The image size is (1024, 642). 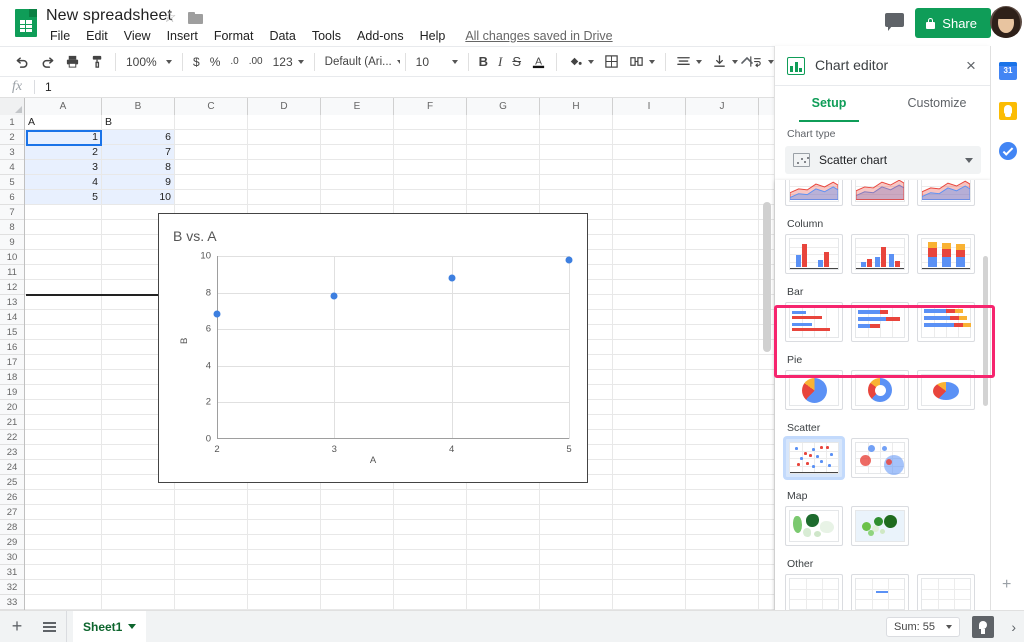 I want to click on fill-color-button, so click(x=580, y=62).